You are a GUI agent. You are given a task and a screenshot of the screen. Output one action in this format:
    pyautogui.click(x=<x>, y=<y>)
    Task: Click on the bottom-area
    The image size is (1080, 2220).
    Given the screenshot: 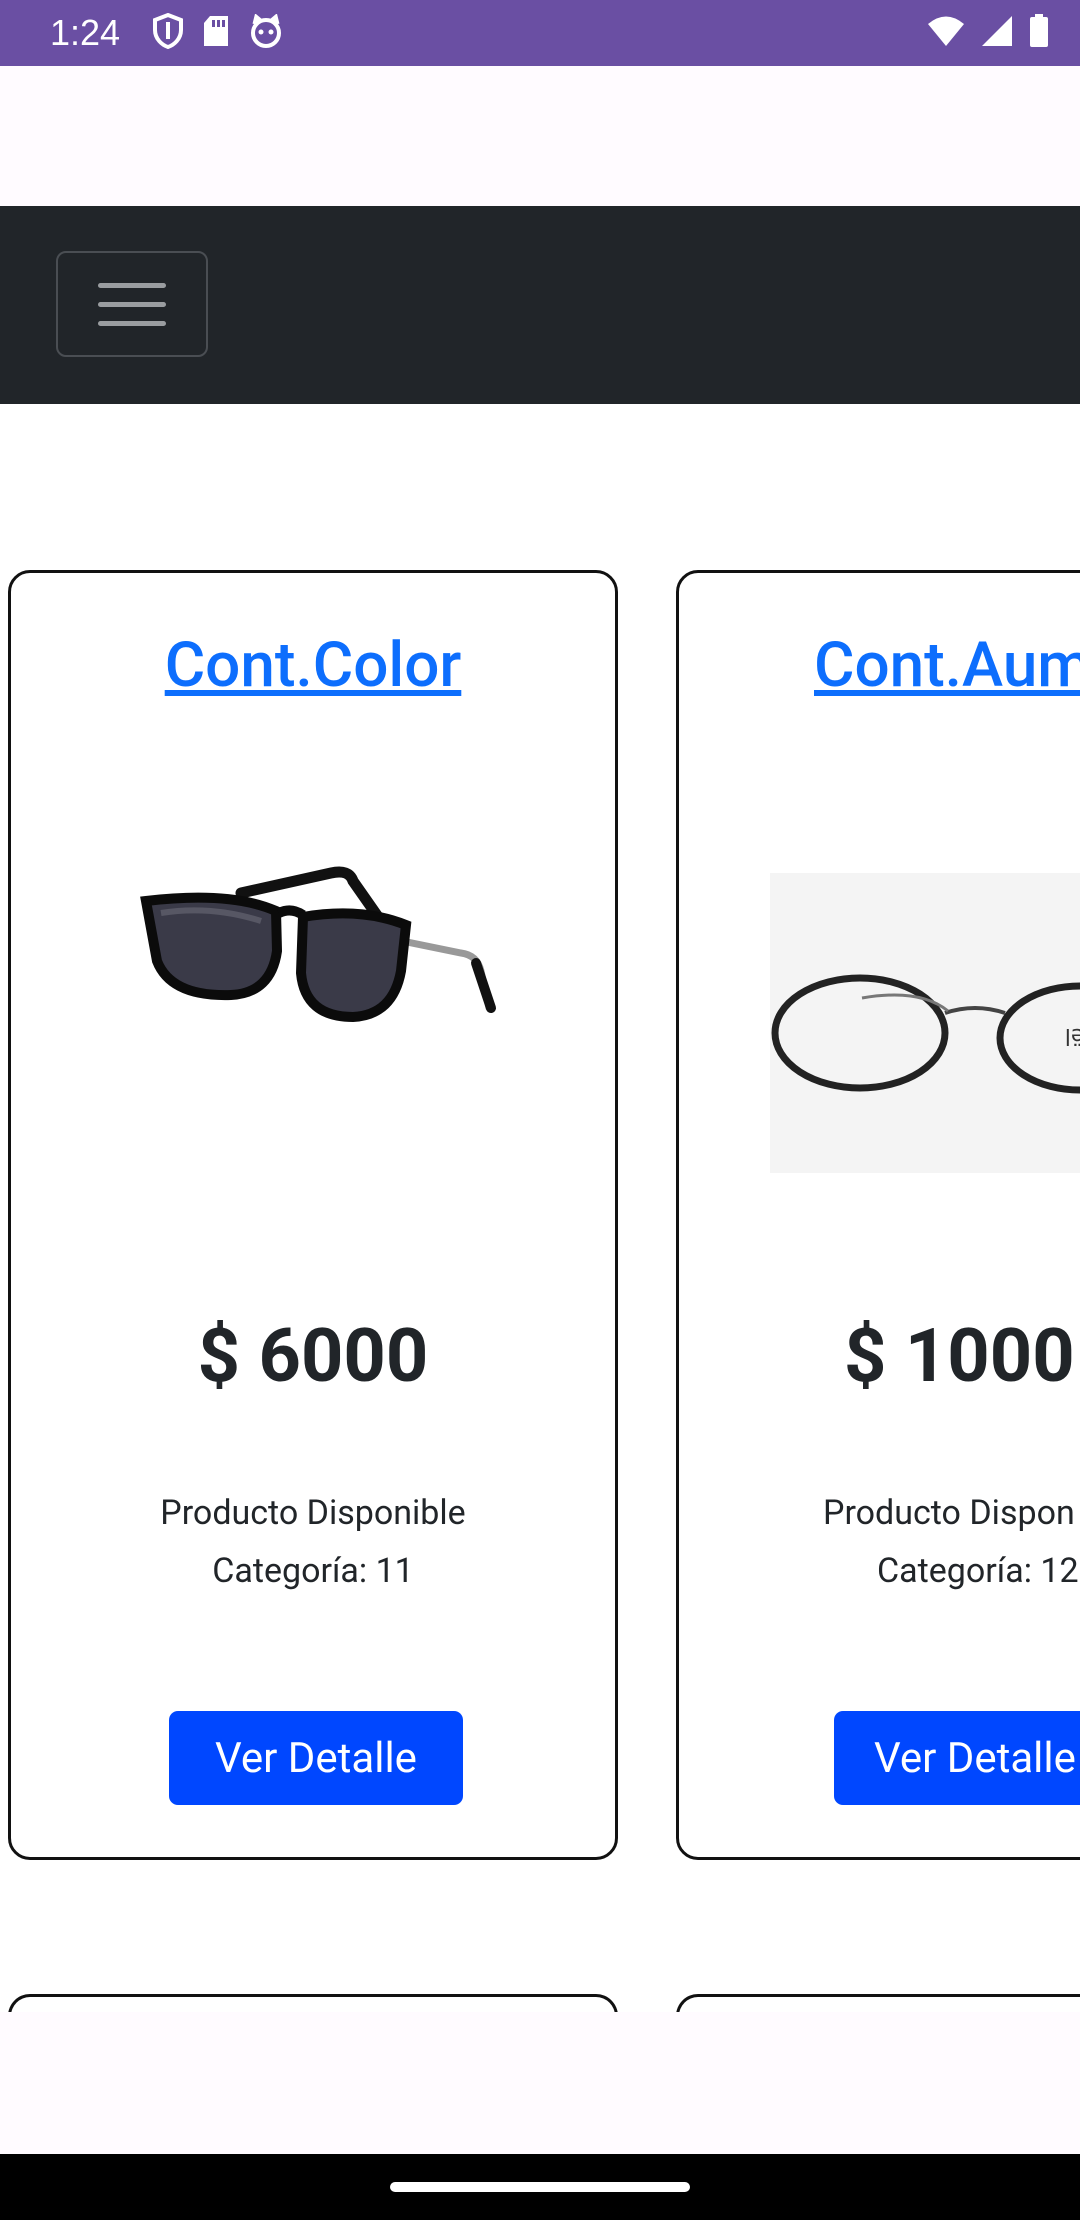 What is the action you would take?
    pyautogui.click(x=540, y=2083)
    